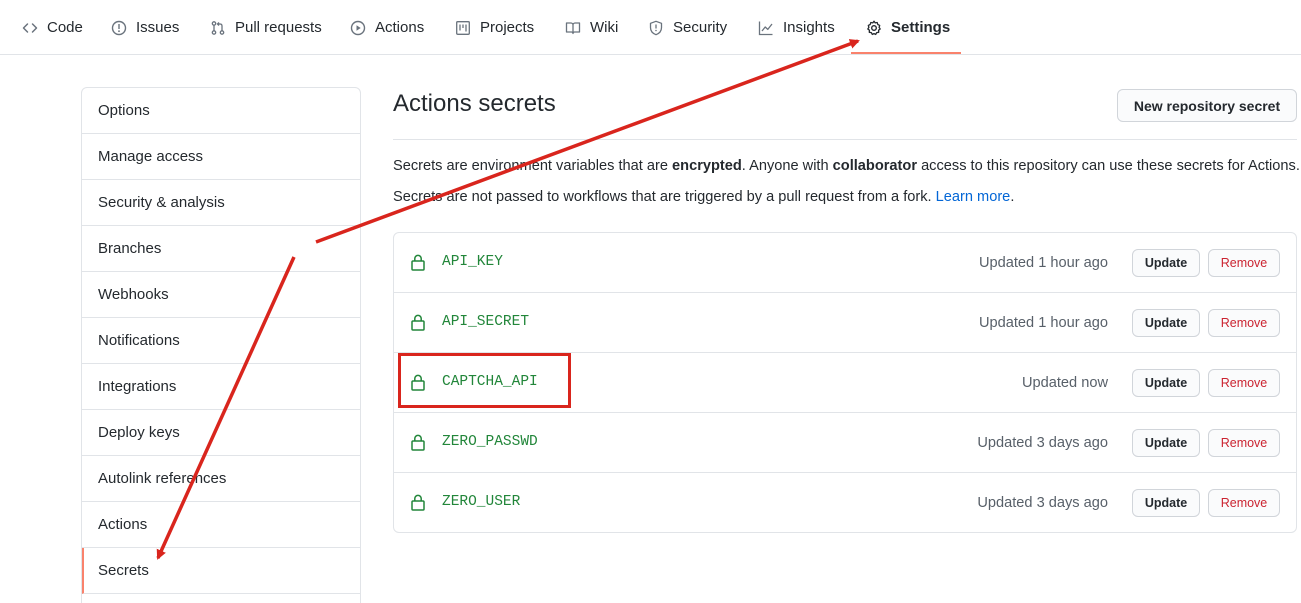  Describe the element at coordinates (278, 27) in the screenshot. I see `tab-label: Pull requests` at that location.